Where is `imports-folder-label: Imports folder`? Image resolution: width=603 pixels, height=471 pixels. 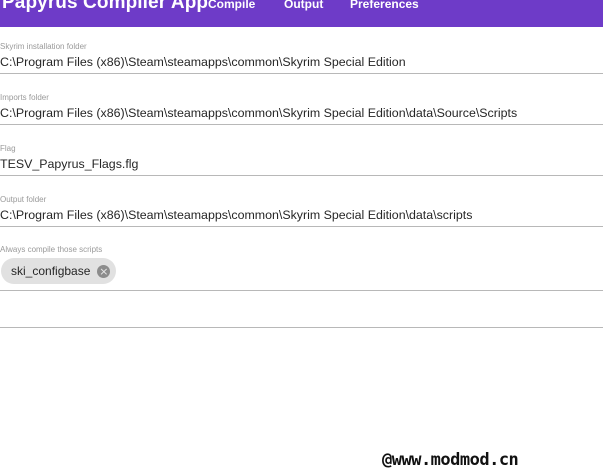
imports-folder-label: Imports folder is located at coordinates (24, 97).